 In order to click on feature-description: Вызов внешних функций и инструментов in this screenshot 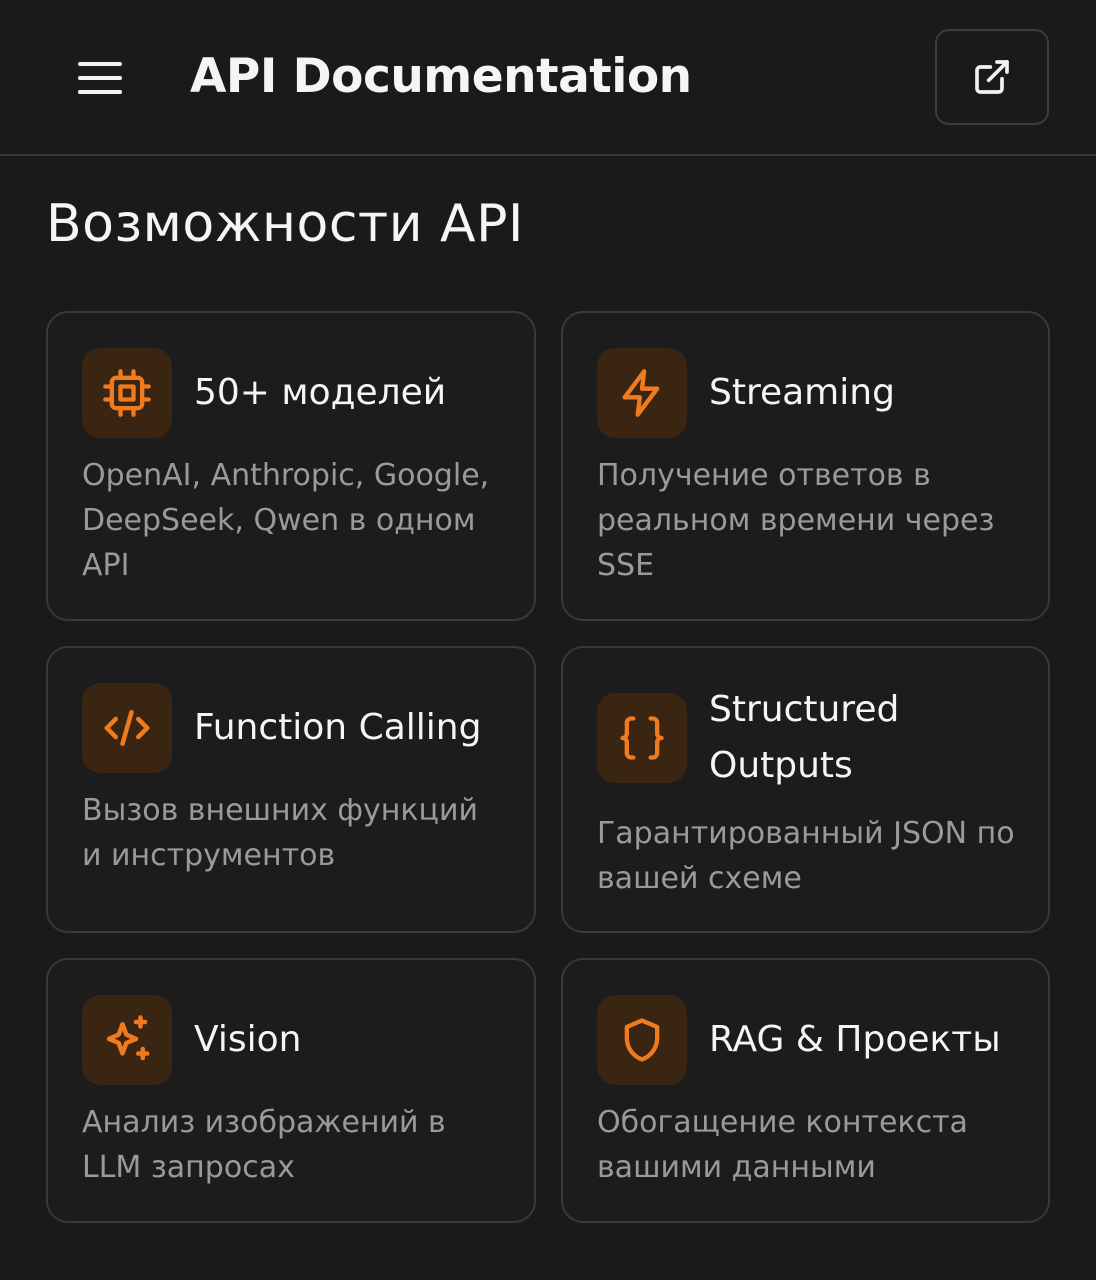, I will do `click(302, 833)`.